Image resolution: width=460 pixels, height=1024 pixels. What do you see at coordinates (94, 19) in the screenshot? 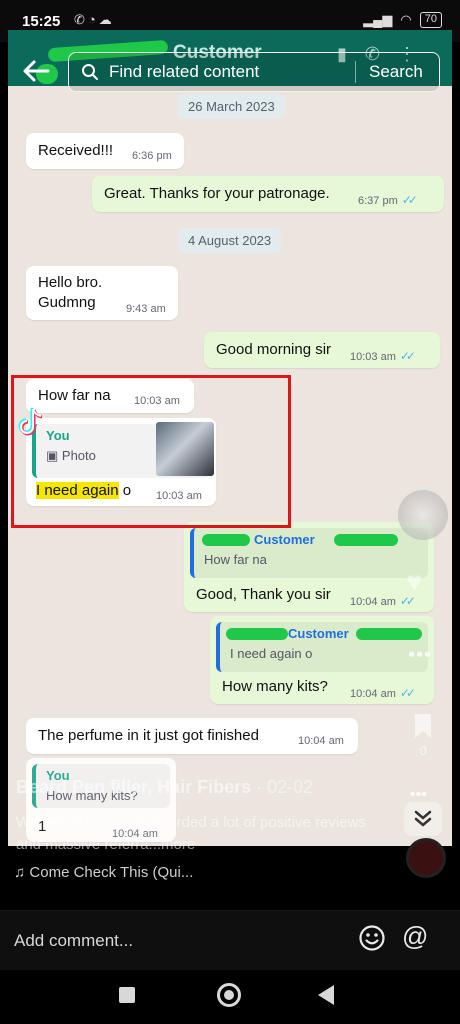
I see `notification-icons: ✆◔☁` at bounding box center [94, 19].